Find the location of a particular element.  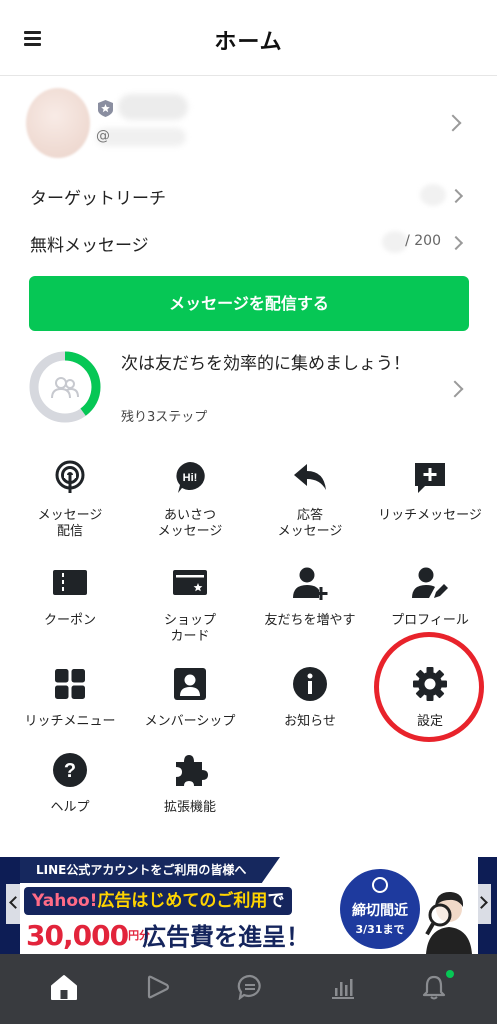

bell-icon is located at coordinates (434, 987).